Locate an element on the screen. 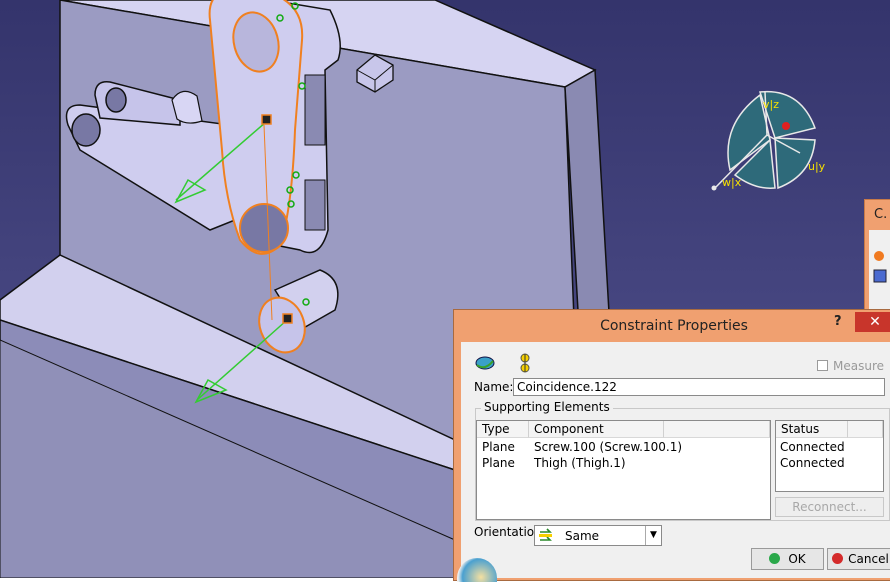  column-header-status: Status is located at coordinates (812, 429).